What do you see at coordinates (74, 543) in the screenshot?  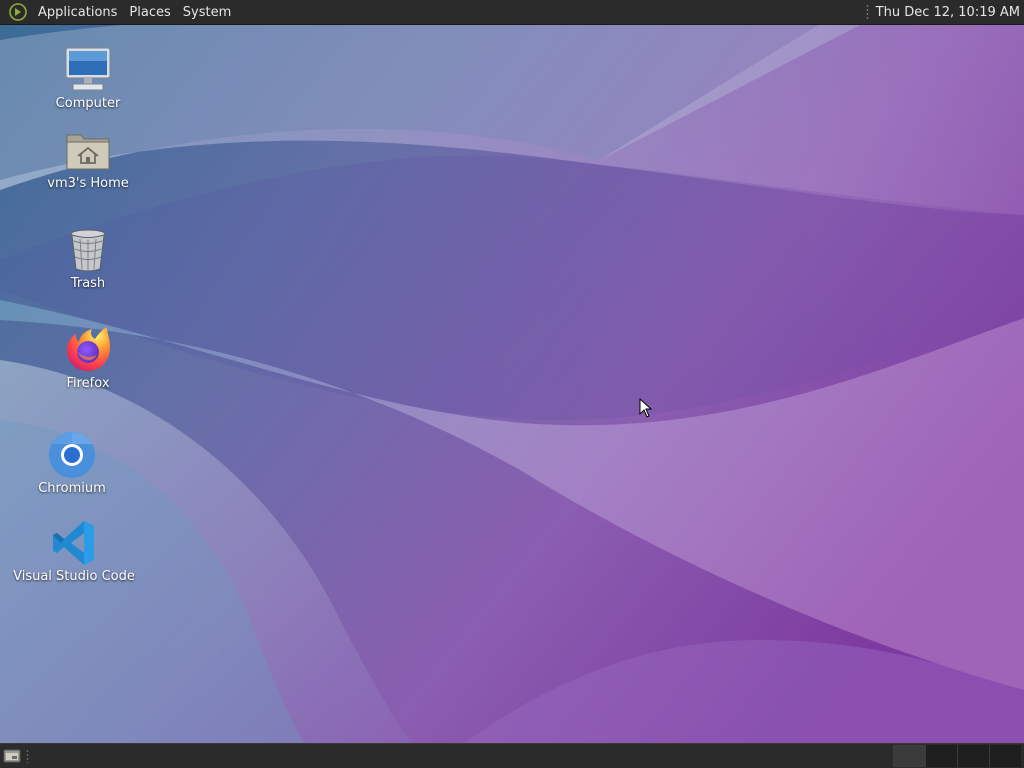 I see `vscode-icon` at bounding box center [74, 543].